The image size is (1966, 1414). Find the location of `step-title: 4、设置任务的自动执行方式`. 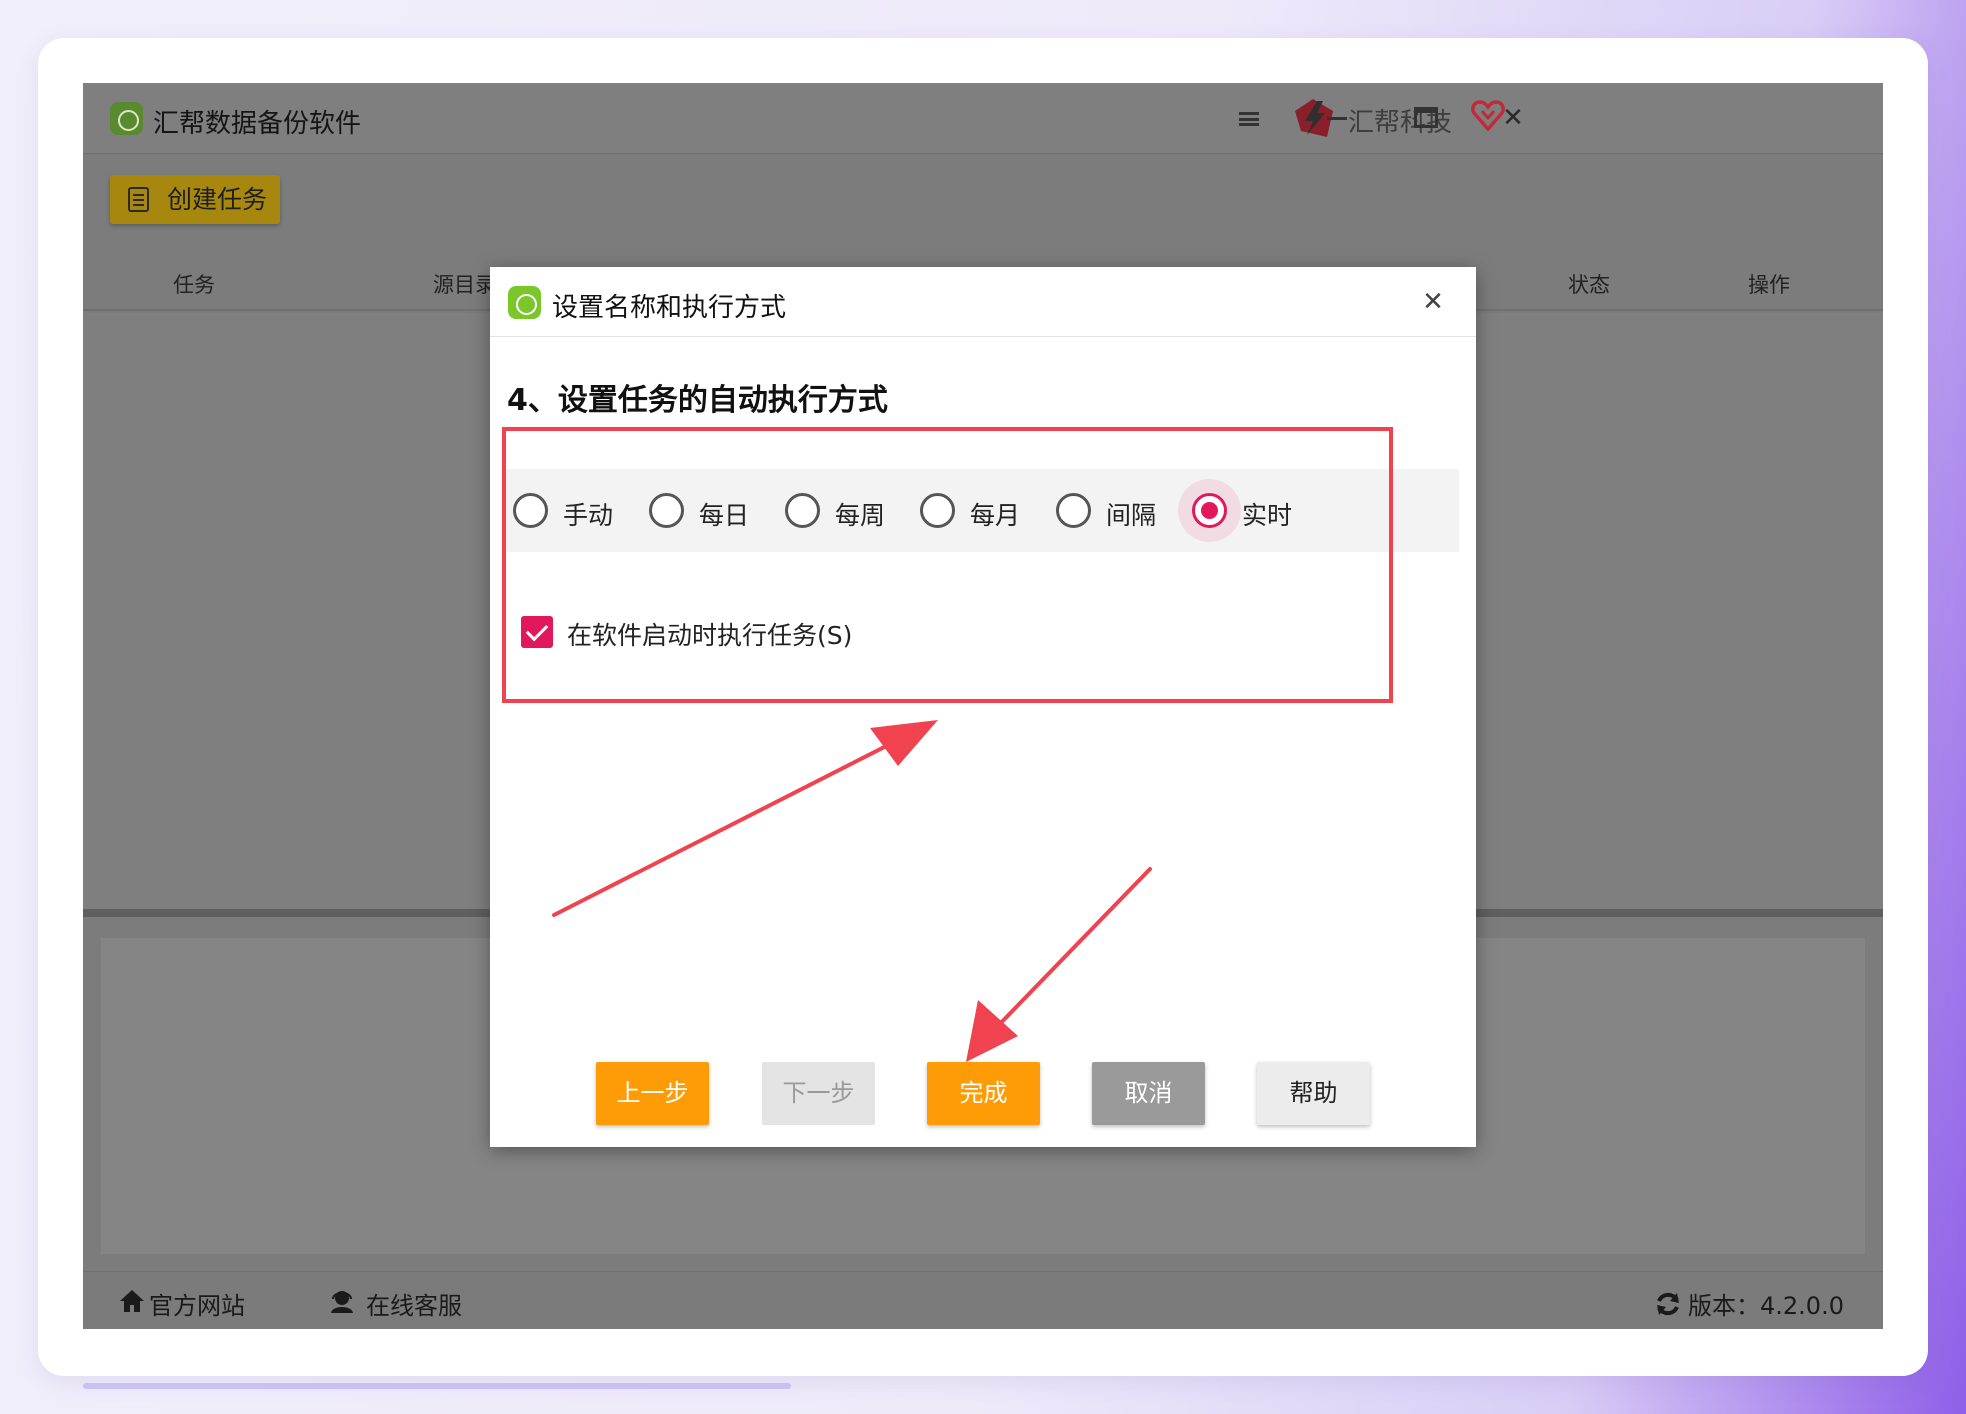

step-title: 4、设置任务的自动执行方式 is located at coordinates (697, 400).